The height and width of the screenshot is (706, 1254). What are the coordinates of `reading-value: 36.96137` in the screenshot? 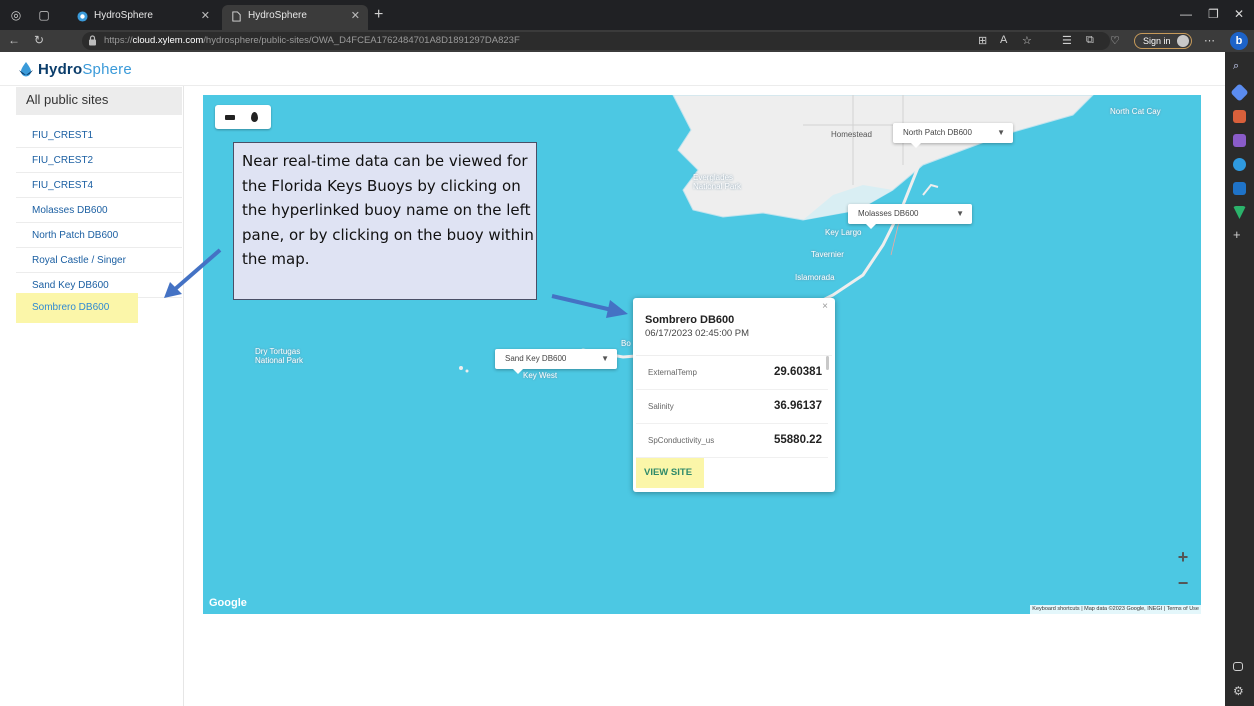 It's located at (798, 406).